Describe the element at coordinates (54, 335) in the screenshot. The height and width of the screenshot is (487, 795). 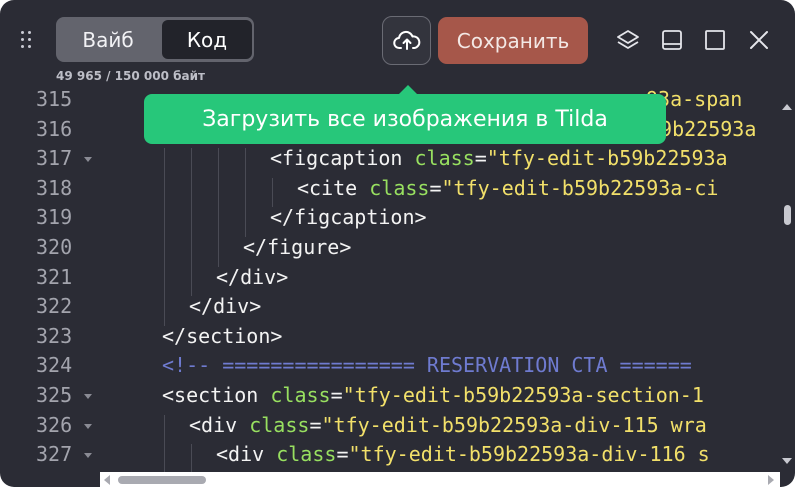
I see `line-number: 323` at that location.